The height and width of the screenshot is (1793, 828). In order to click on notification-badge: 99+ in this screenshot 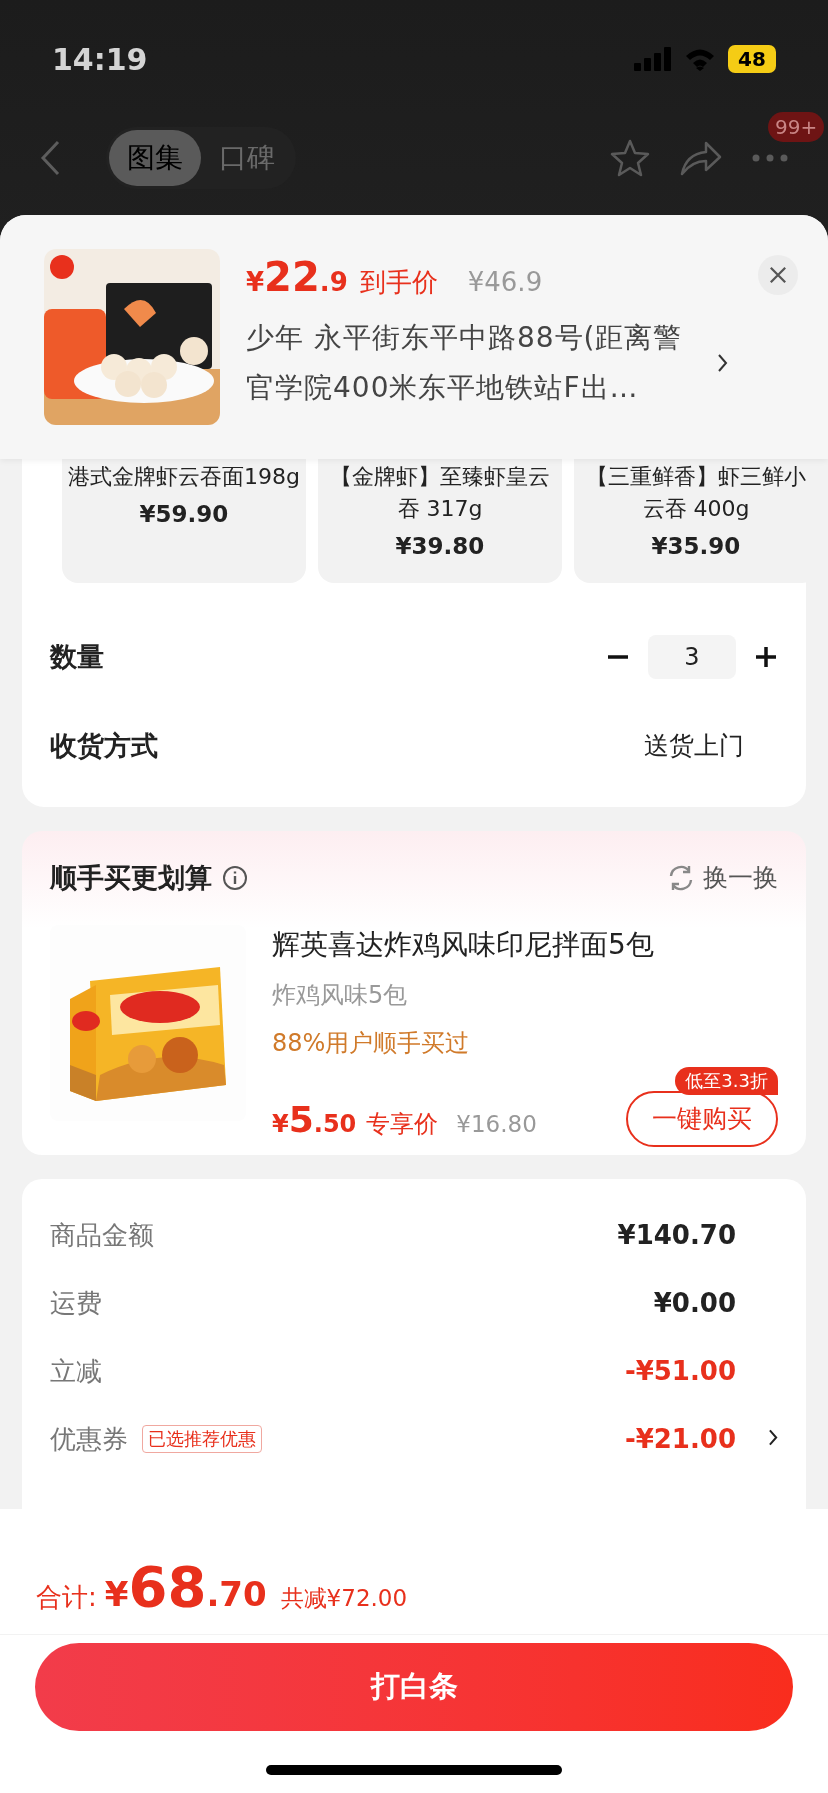, I will do `click(796, 126)`.